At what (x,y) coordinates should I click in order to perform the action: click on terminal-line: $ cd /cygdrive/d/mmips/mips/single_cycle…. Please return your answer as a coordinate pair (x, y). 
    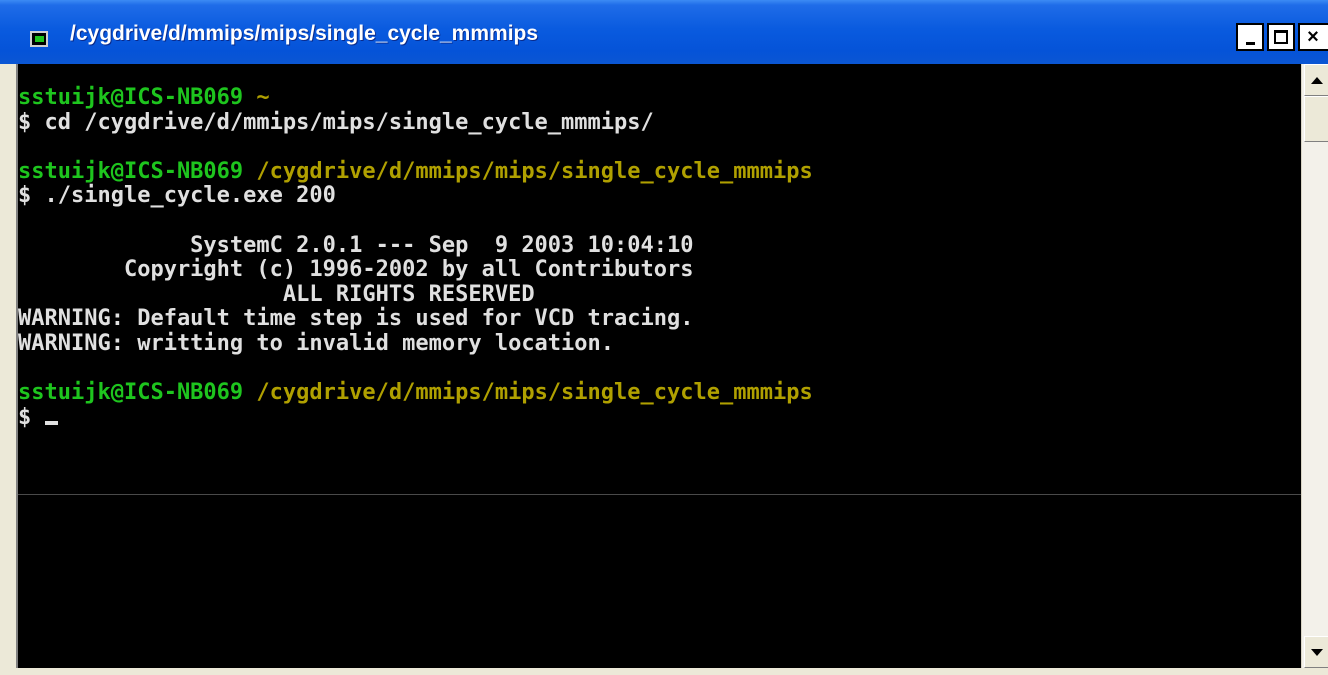
    Looking at the image, I should click on (415, 122).